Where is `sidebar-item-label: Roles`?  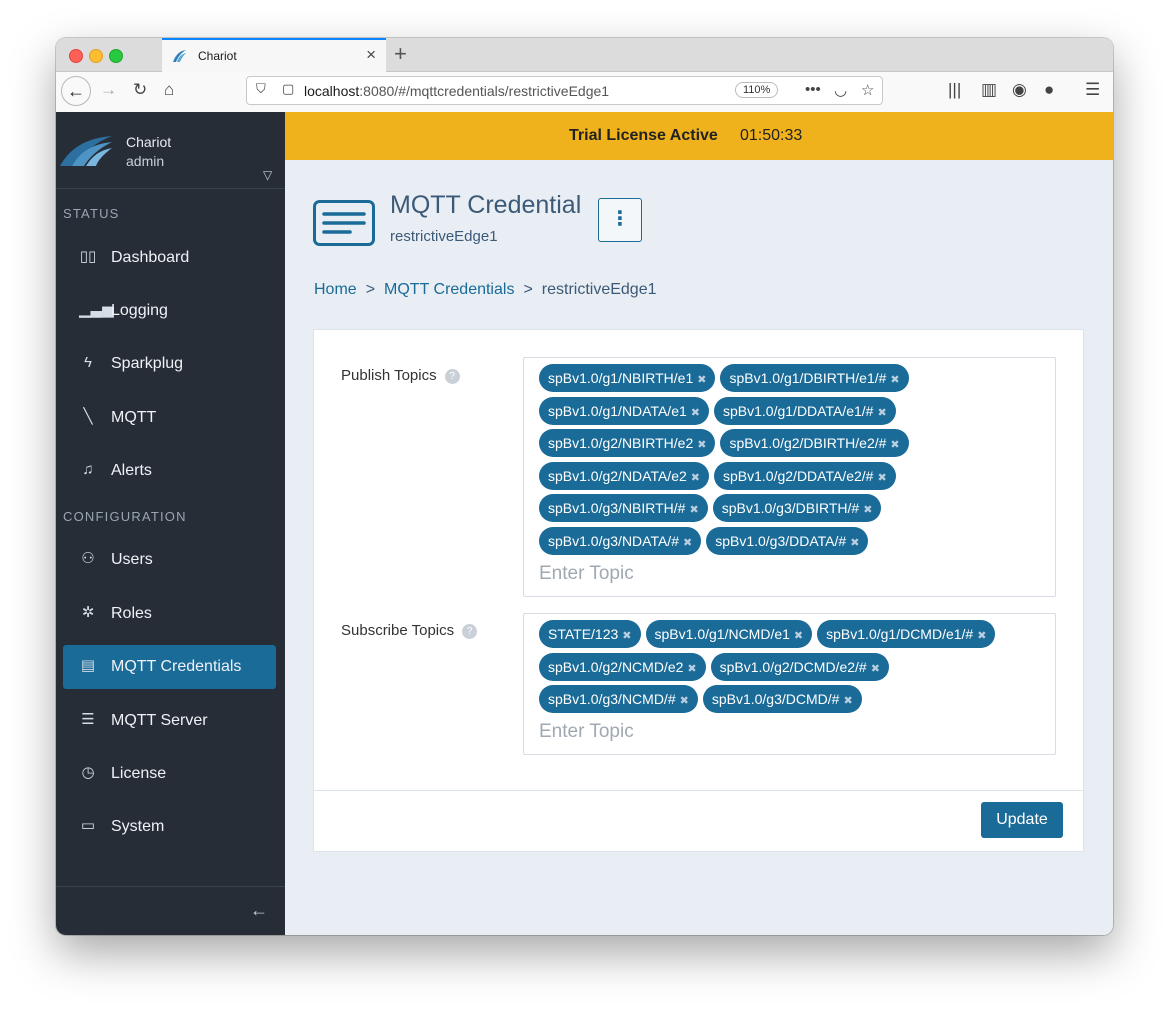
sidebar-item-label: Roles is located at coordinates (131, 613).